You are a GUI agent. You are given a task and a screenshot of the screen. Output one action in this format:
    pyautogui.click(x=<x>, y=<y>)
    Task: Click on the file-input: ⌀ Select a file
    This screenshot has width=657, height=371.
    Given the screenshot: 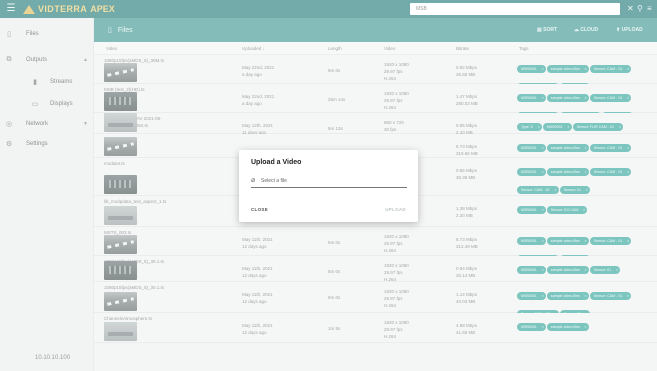 What is the action you would take?
    pyautogui.click(x=329, y=181)
    